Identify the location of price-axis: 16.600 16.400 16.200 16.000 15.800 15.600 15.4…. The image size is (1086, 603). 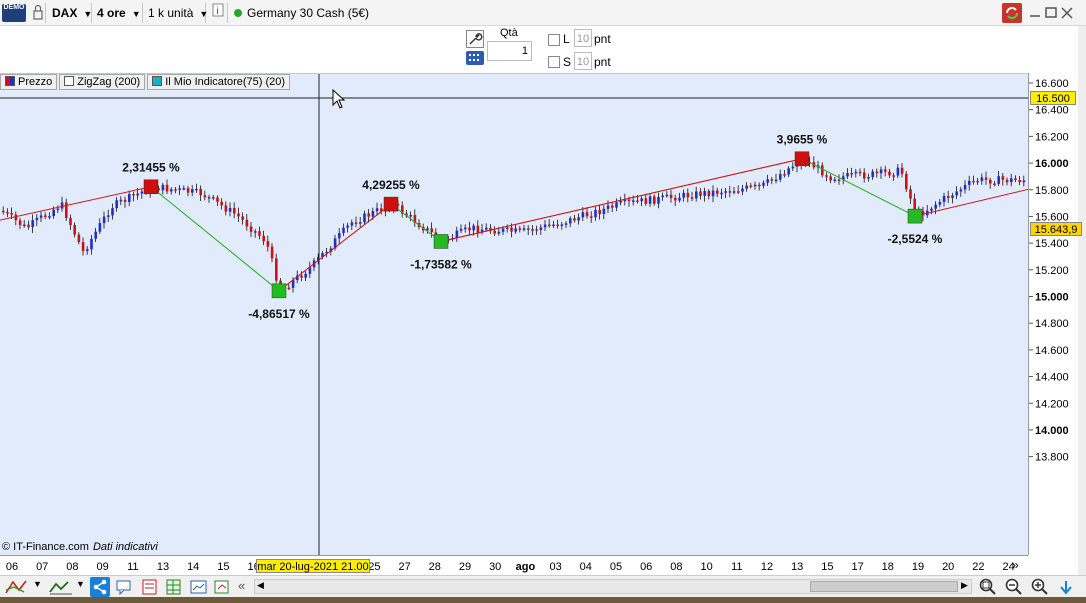
(1055, 314).